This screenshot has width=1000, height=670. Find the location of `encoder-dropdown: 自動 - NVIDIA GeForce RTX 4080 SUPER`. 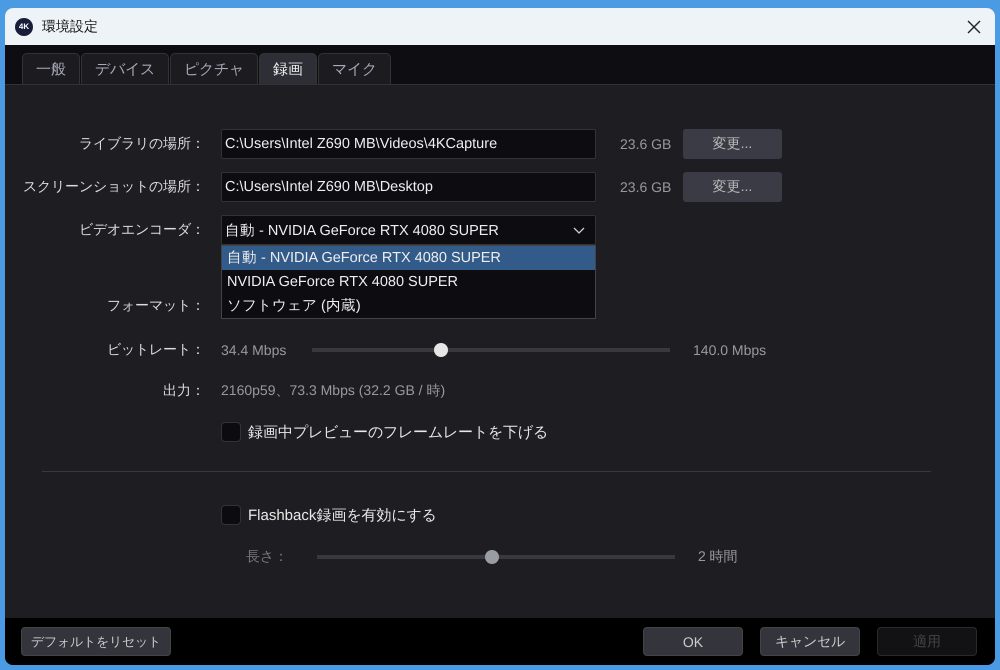

encoder-dropdown: 自動 - NVIDIA GeForce RTX 4080 SUPER is located at coordinates (408, 230).